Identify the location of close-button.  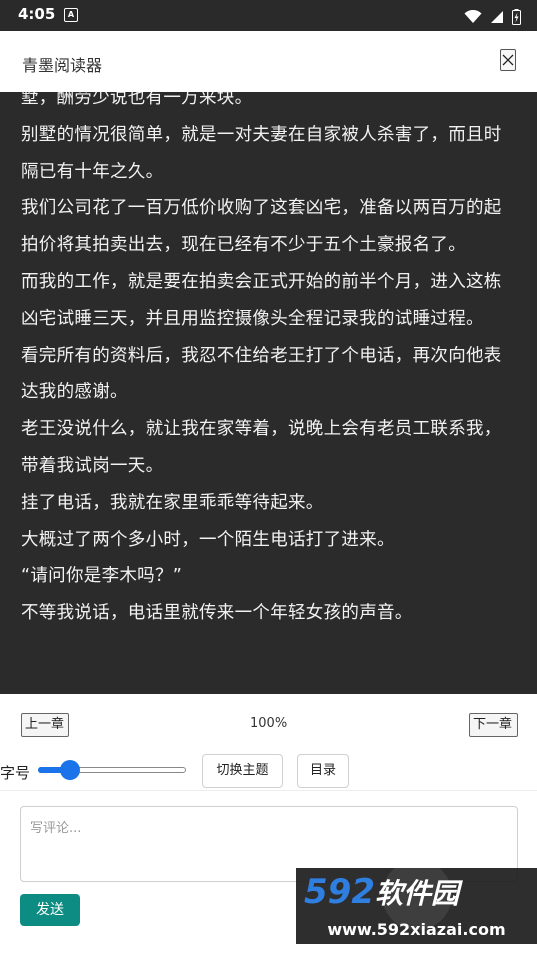
(508, 60).